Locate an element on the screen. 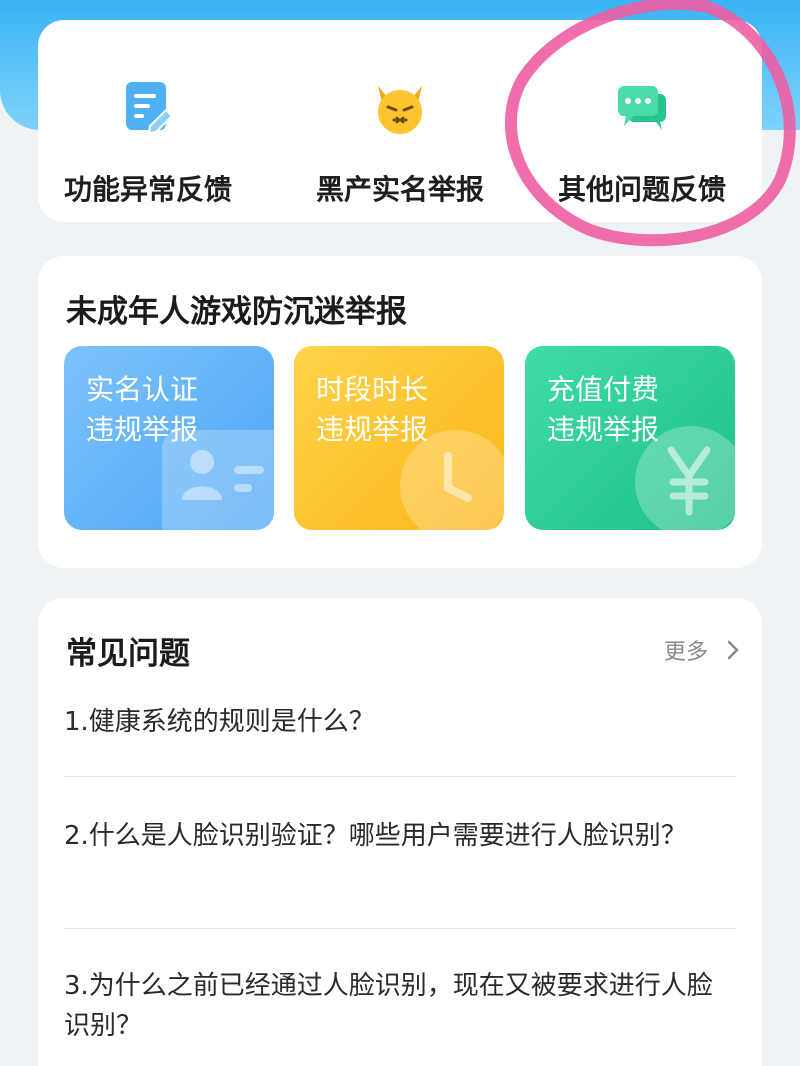 The width and height of the screenshot is (800, 1066). tile-label-line1: 充值付费 is located at coordinates (603, 389).